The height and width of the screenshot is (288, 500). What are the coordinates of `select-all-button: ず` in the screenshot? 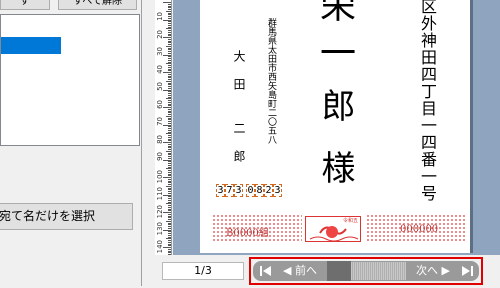 It's located at (25, 5).